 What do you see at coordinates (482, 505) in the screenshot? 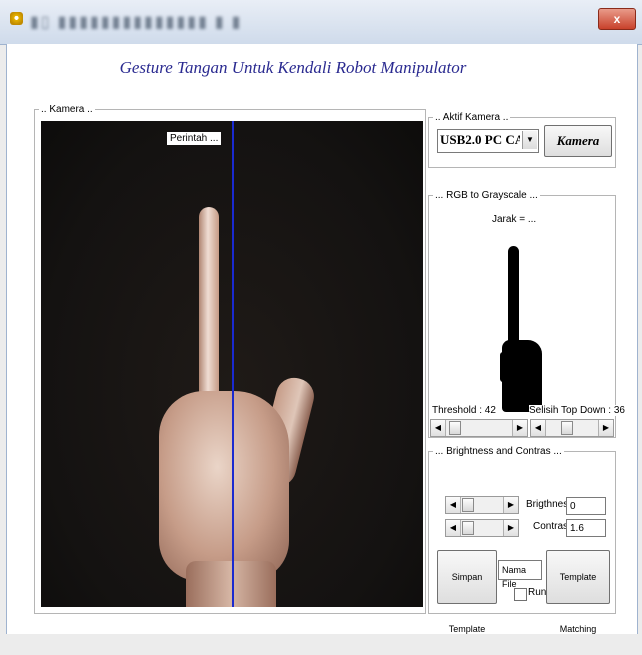
I see `brightness-slider: ◀ ▶` at bounding box center [482, 505].